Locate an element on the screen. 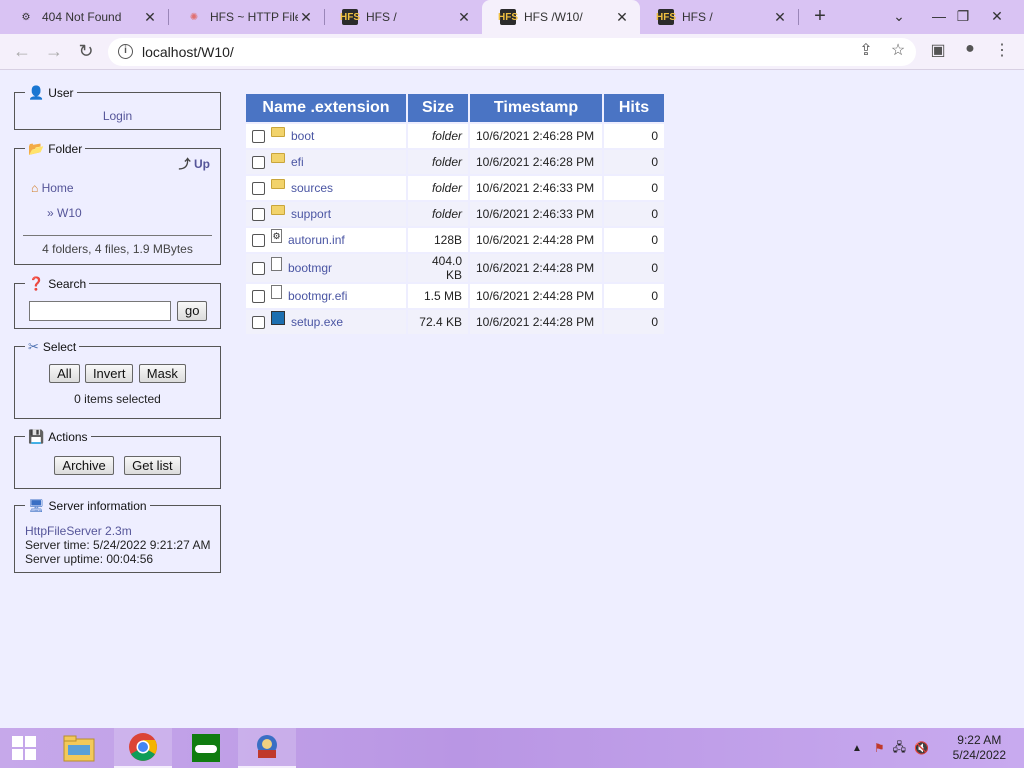 This screenshot has height=768, width=1024. file-name-link: efi is located at coordinates (297, 162).